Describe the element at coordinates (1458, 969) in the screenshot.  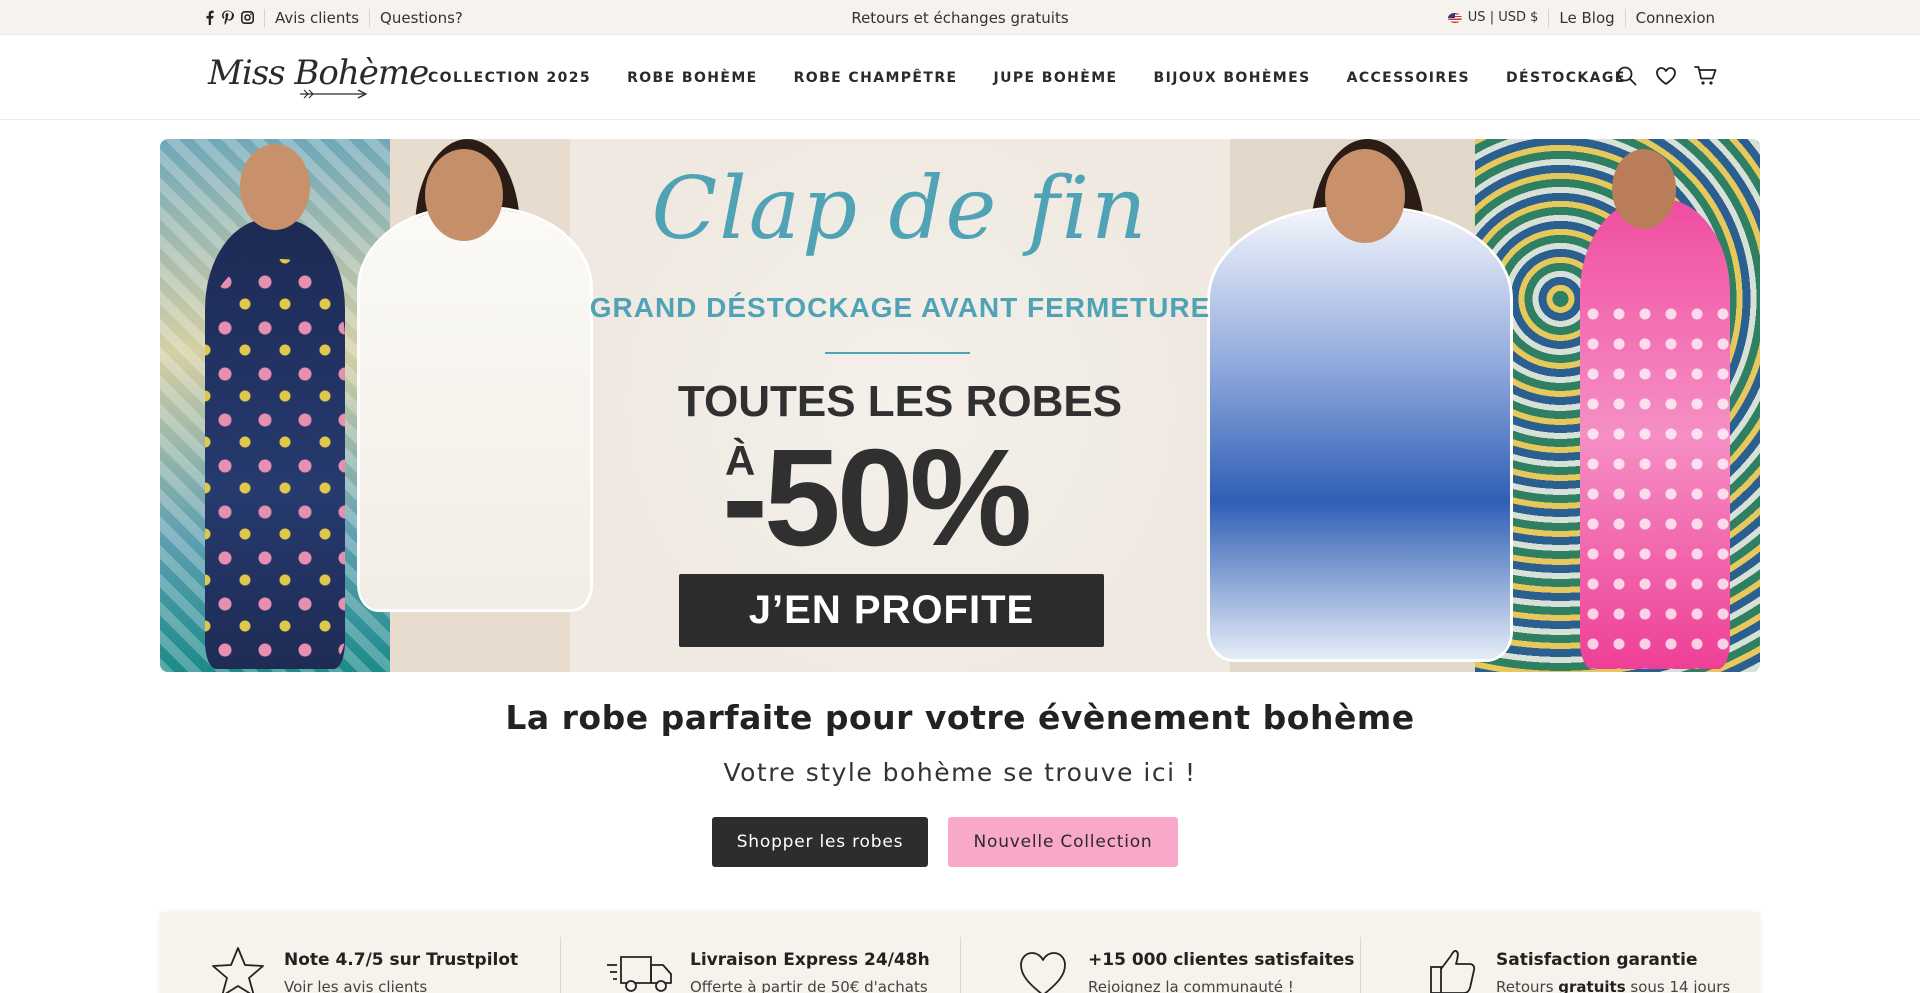
I see `thumbs-up-icon` at that location.